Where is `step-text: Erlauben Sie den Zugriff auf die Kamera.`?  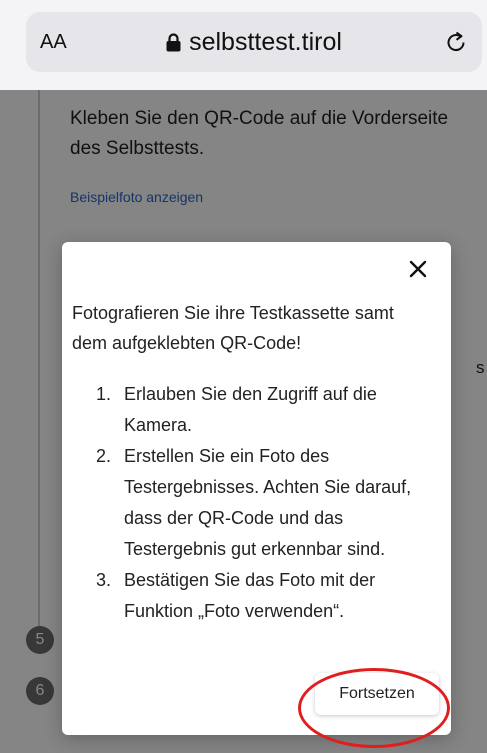 step-text: Erlauben Sie den Zugriff auf die Kamera. is located at coordinates (250, 409).